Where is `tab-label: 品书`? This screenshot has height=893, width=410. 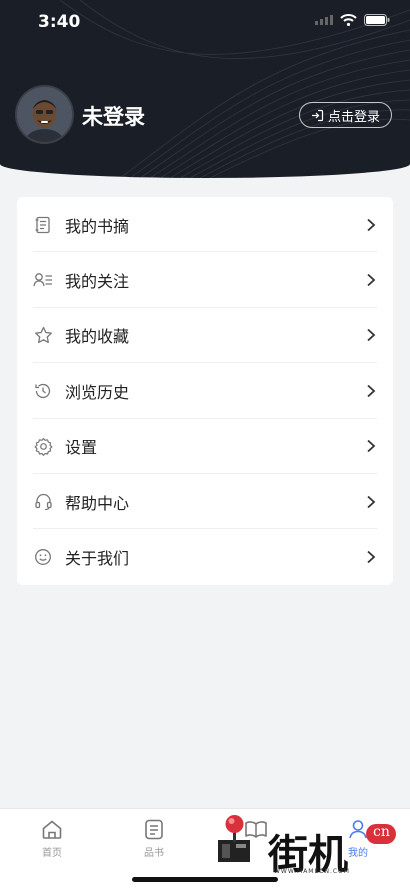 tab-label: 品书 is located at coordinates (154, 853).